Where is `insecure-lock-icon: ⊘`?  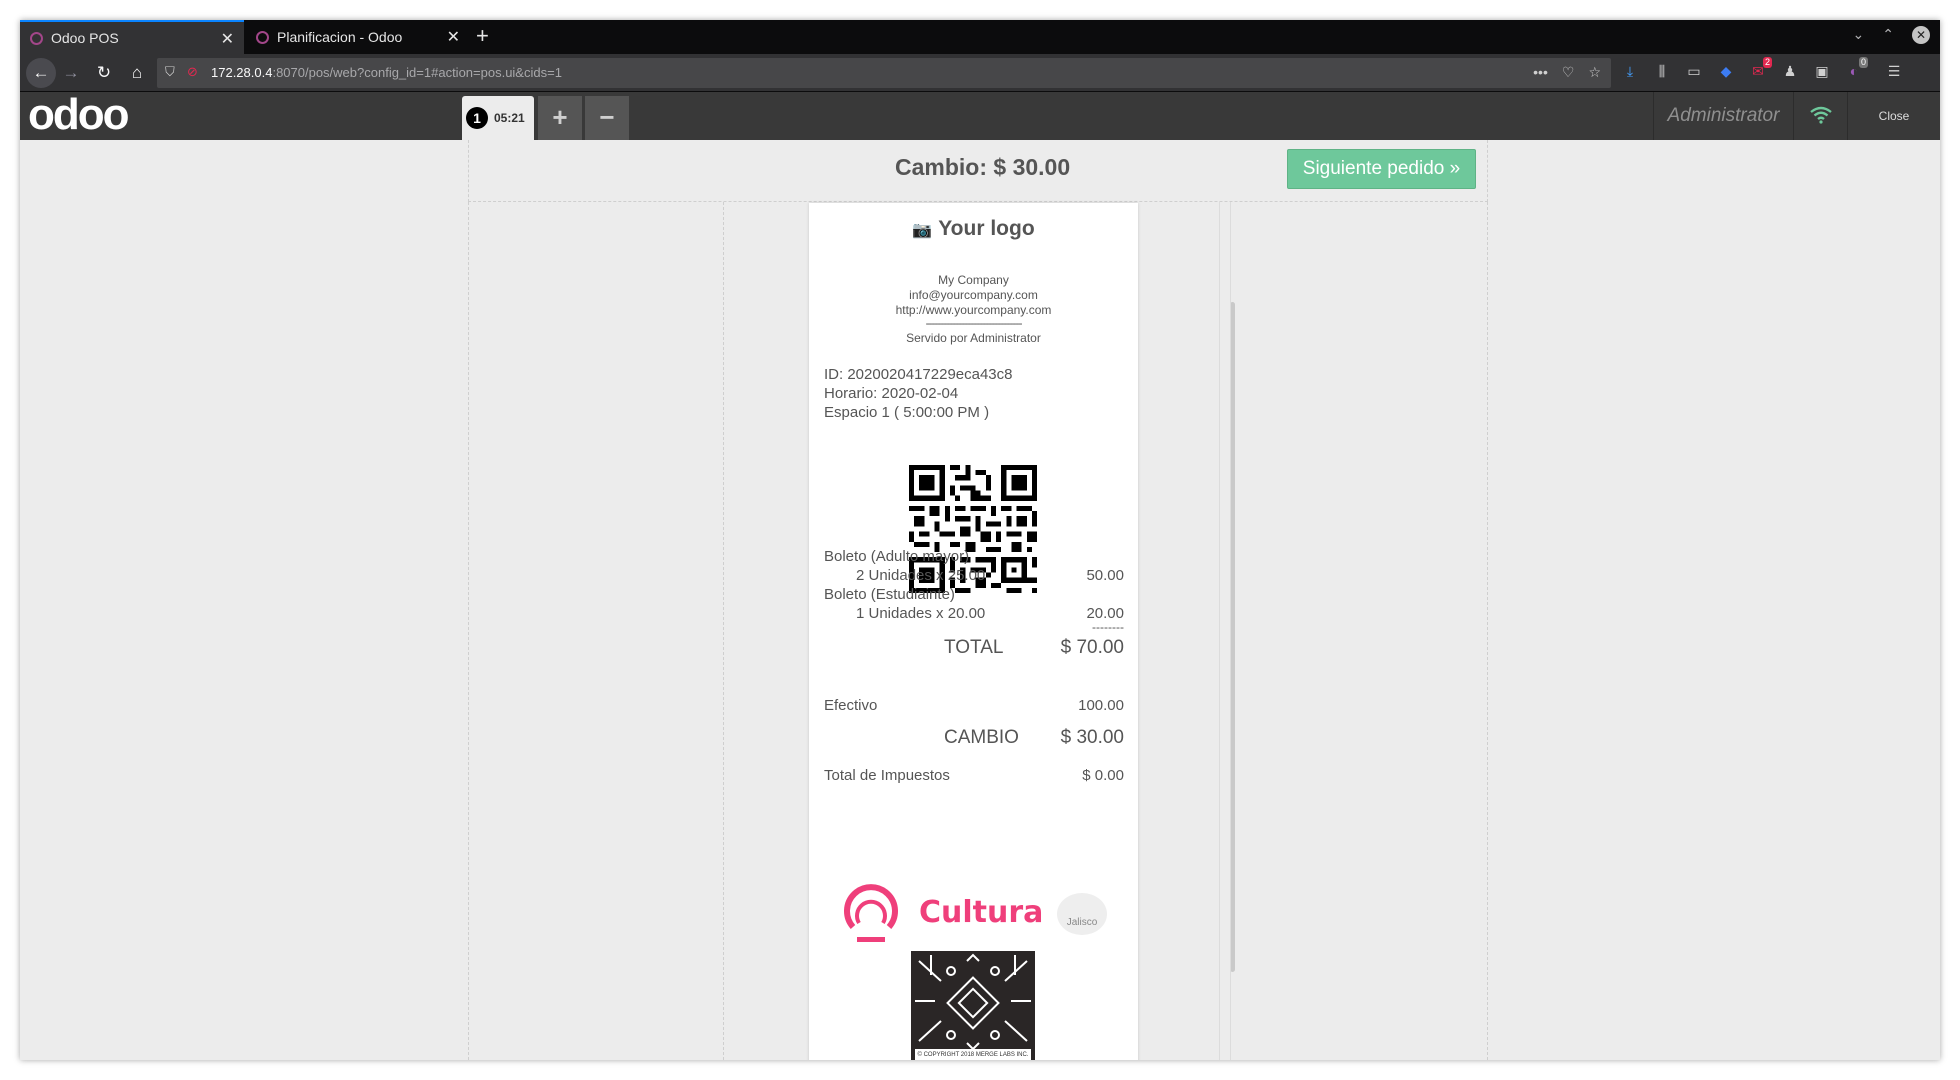 insecure-lock-icon: ⊘ is located at coordinates (192, 72).